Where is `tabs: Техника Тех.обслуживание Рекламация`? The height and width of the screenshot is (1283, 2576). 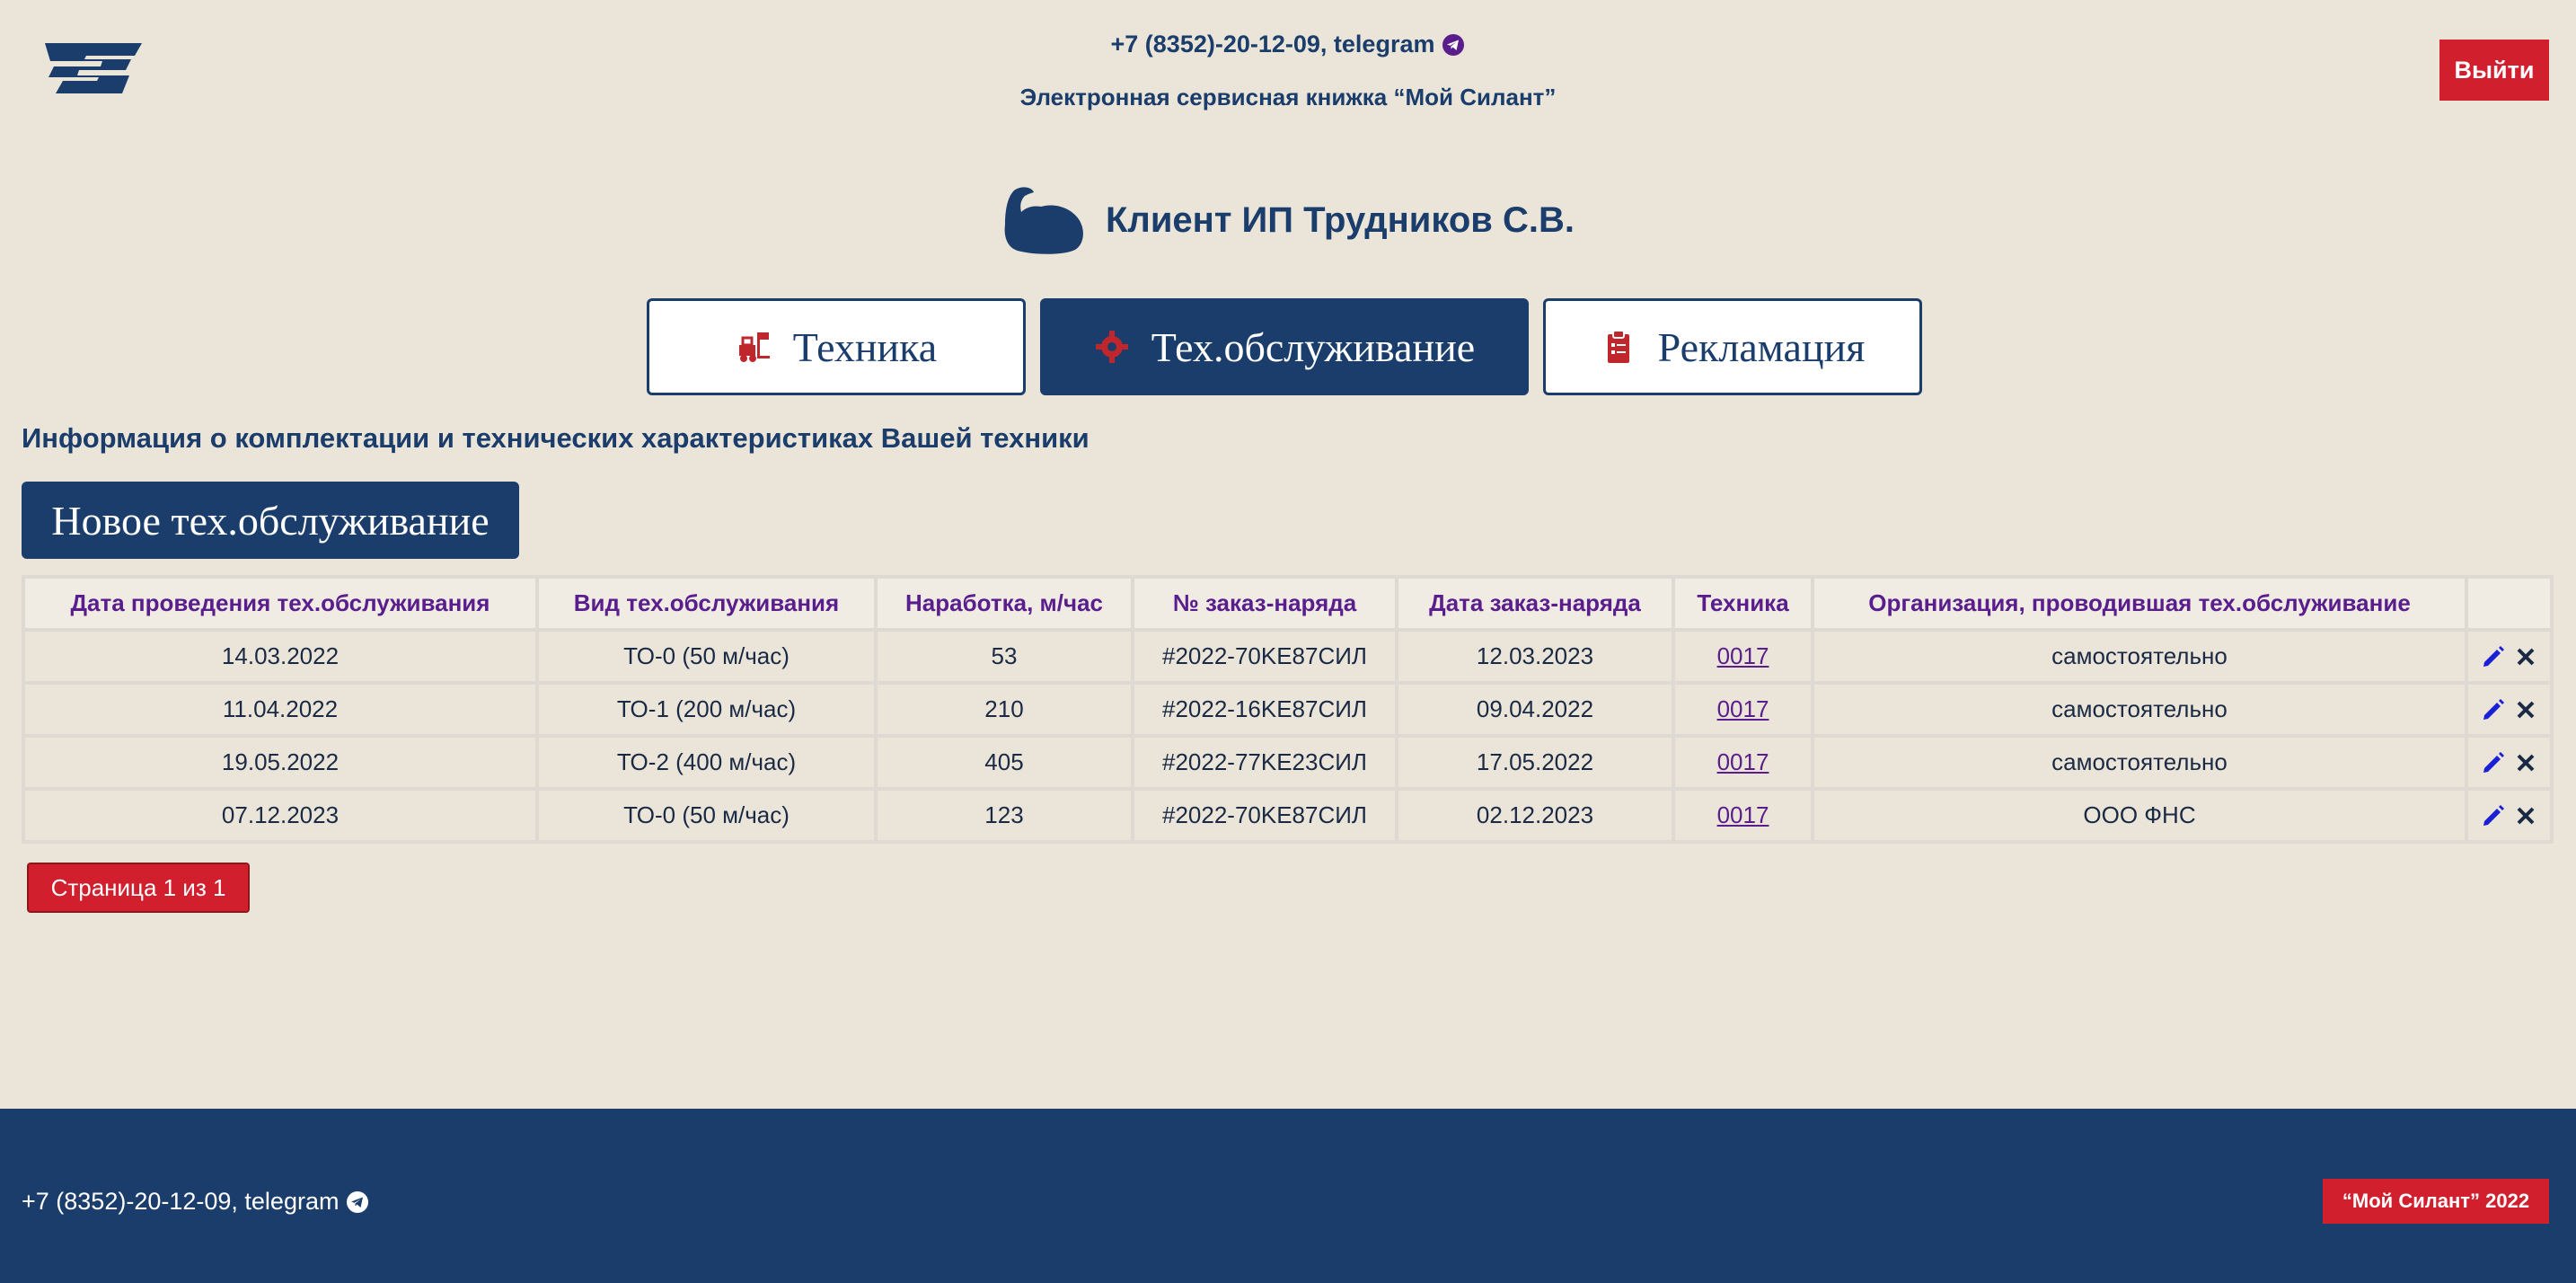
tabs: Техника Тех.обслуживание Рекламация is located at coordinates (1284, 347).